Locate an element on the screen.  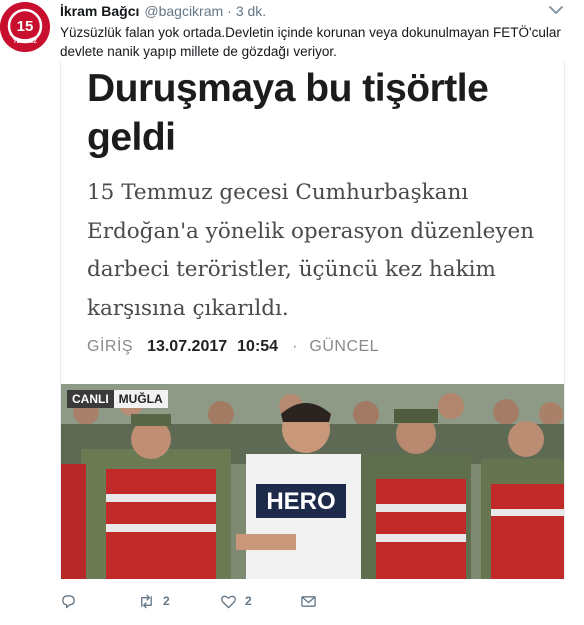
avatar: 15 TEMMUZ is located at coordinates (25, 27).